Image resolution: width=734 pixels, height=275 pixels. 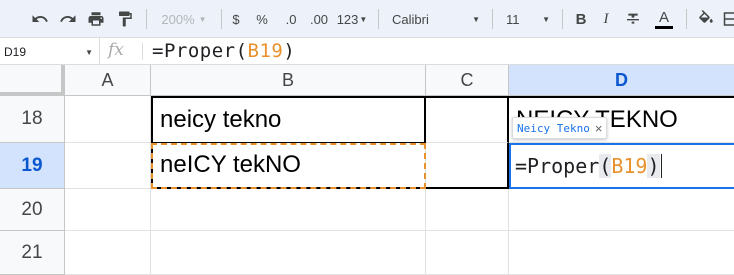 What do you see at coordinates (347, 19) in the screenshot?
I see `more-formats-label: 123` at bounding box center [347, 19].